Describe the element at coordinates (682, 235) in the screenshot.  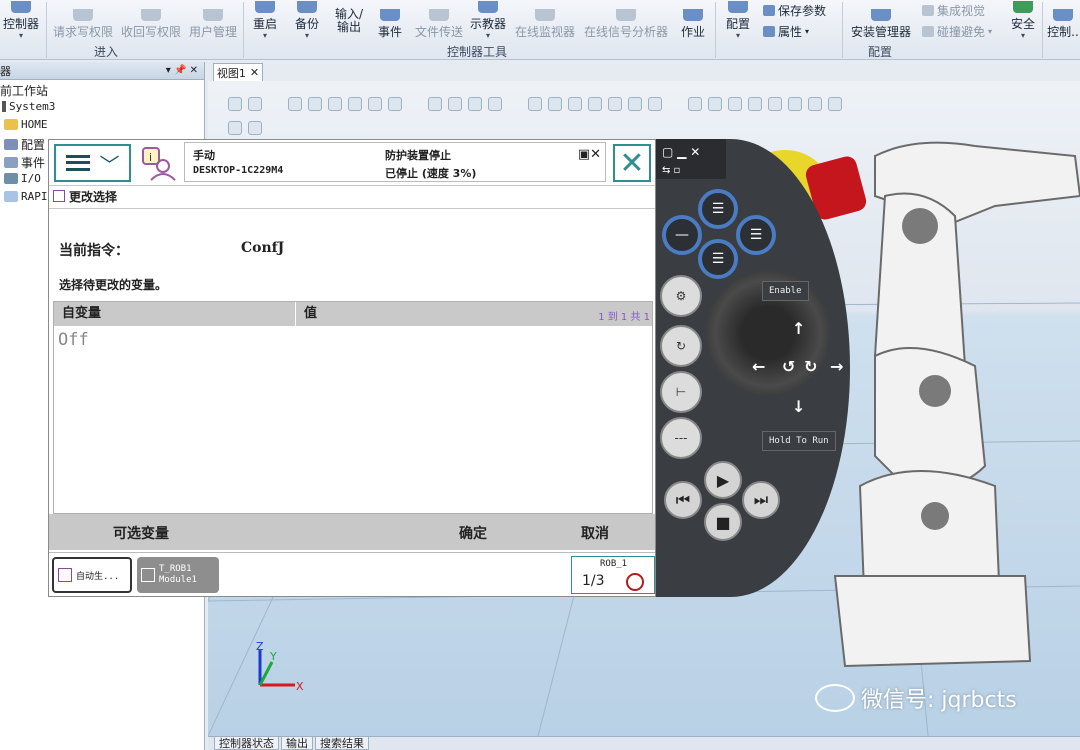
I see `quick-button-2: —` at that location.